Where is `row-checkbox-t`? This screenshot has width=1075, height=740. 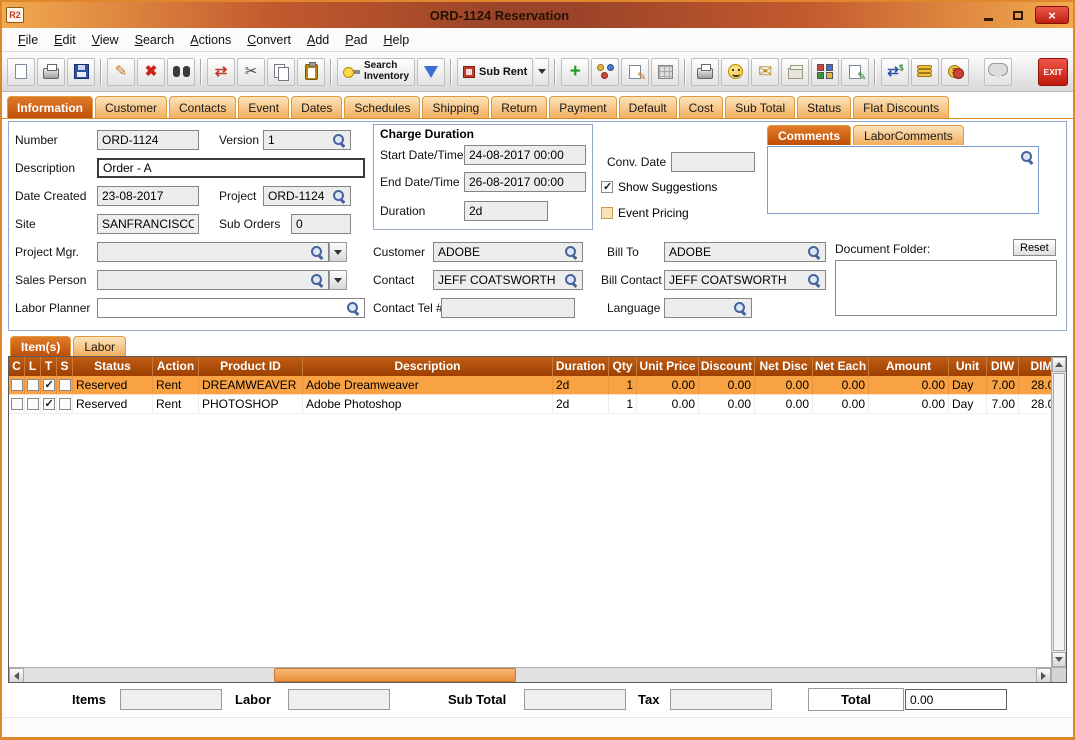
row-checkbox-t is located at coordinates (48, 384).